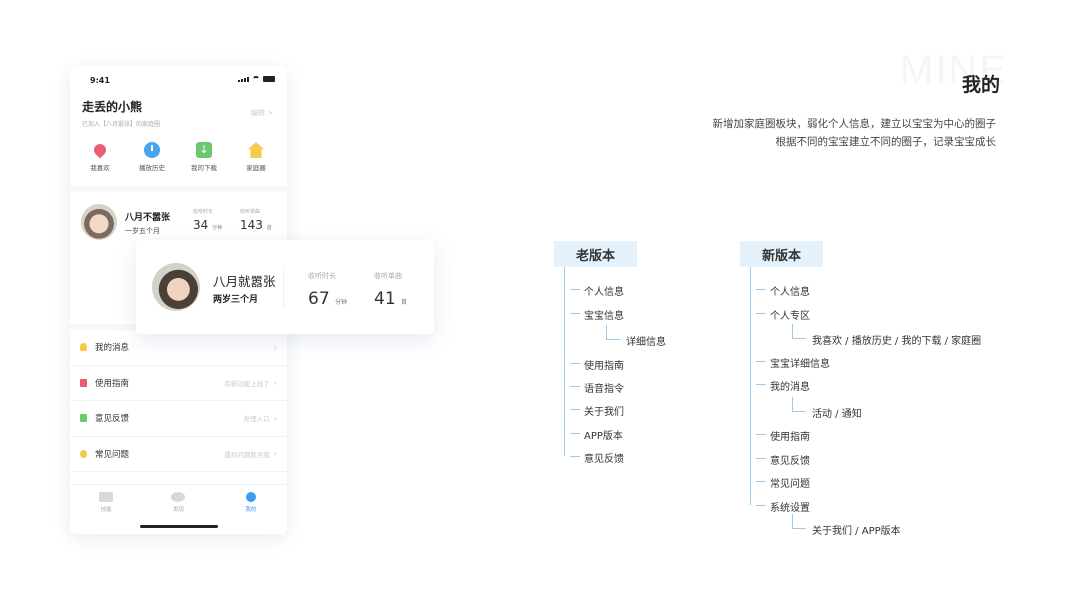 This screenshot has width=1067, height=600. I want to click on user-subtitle: 已加入【八月嚣张】的家庭圈, so click(121, 124).